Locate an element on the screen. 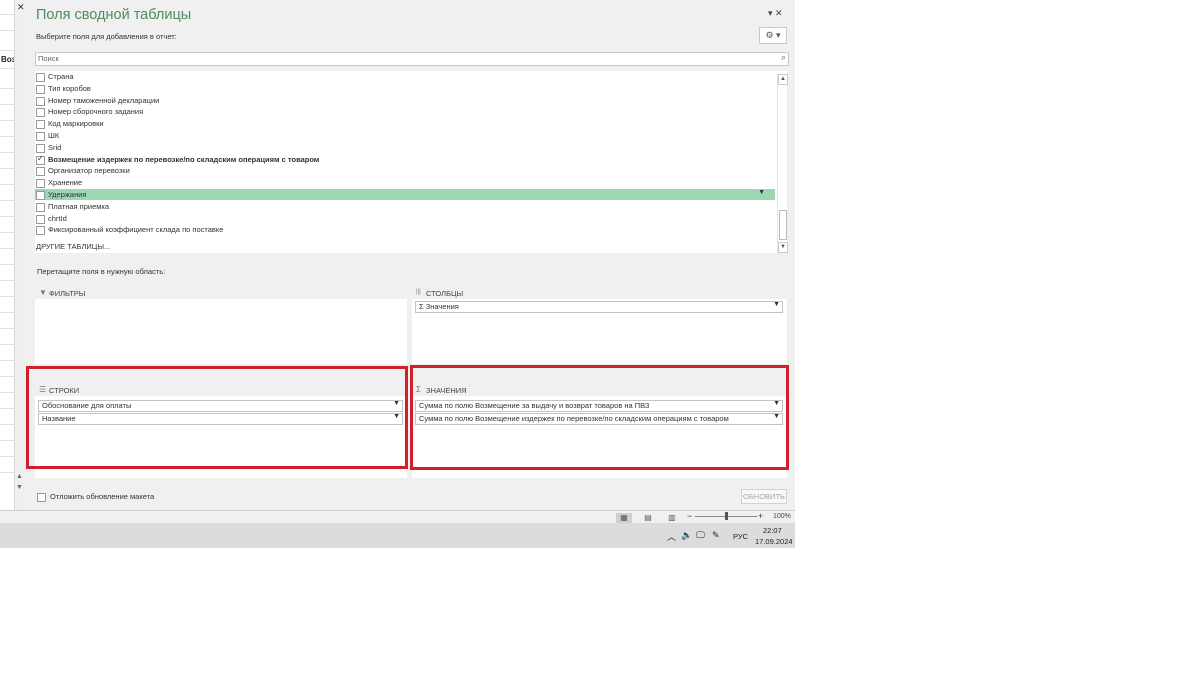 The image size is (1200, 675). columns-area-title: СТОЛБЦЫ is located at coordinates (445, 293).